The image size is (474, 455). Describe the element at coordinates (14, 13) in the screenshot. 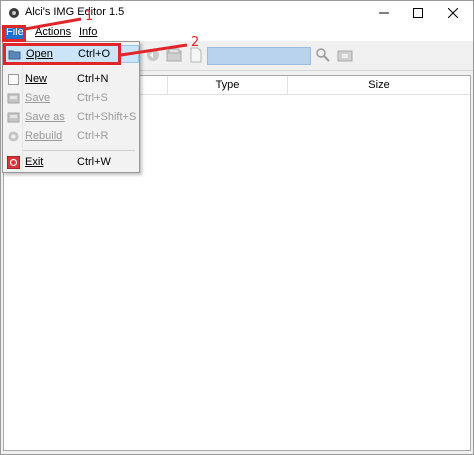

I see `app-icon` at that location.